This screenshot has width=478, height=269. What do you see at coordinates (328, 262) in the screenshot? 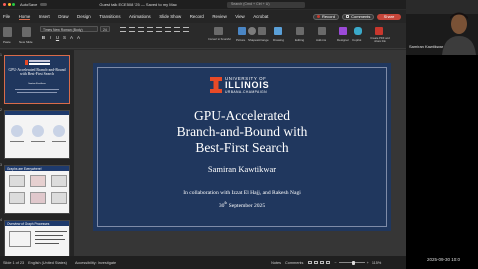
I see `slideshow-view-icon` at bounding box center [328, 262].